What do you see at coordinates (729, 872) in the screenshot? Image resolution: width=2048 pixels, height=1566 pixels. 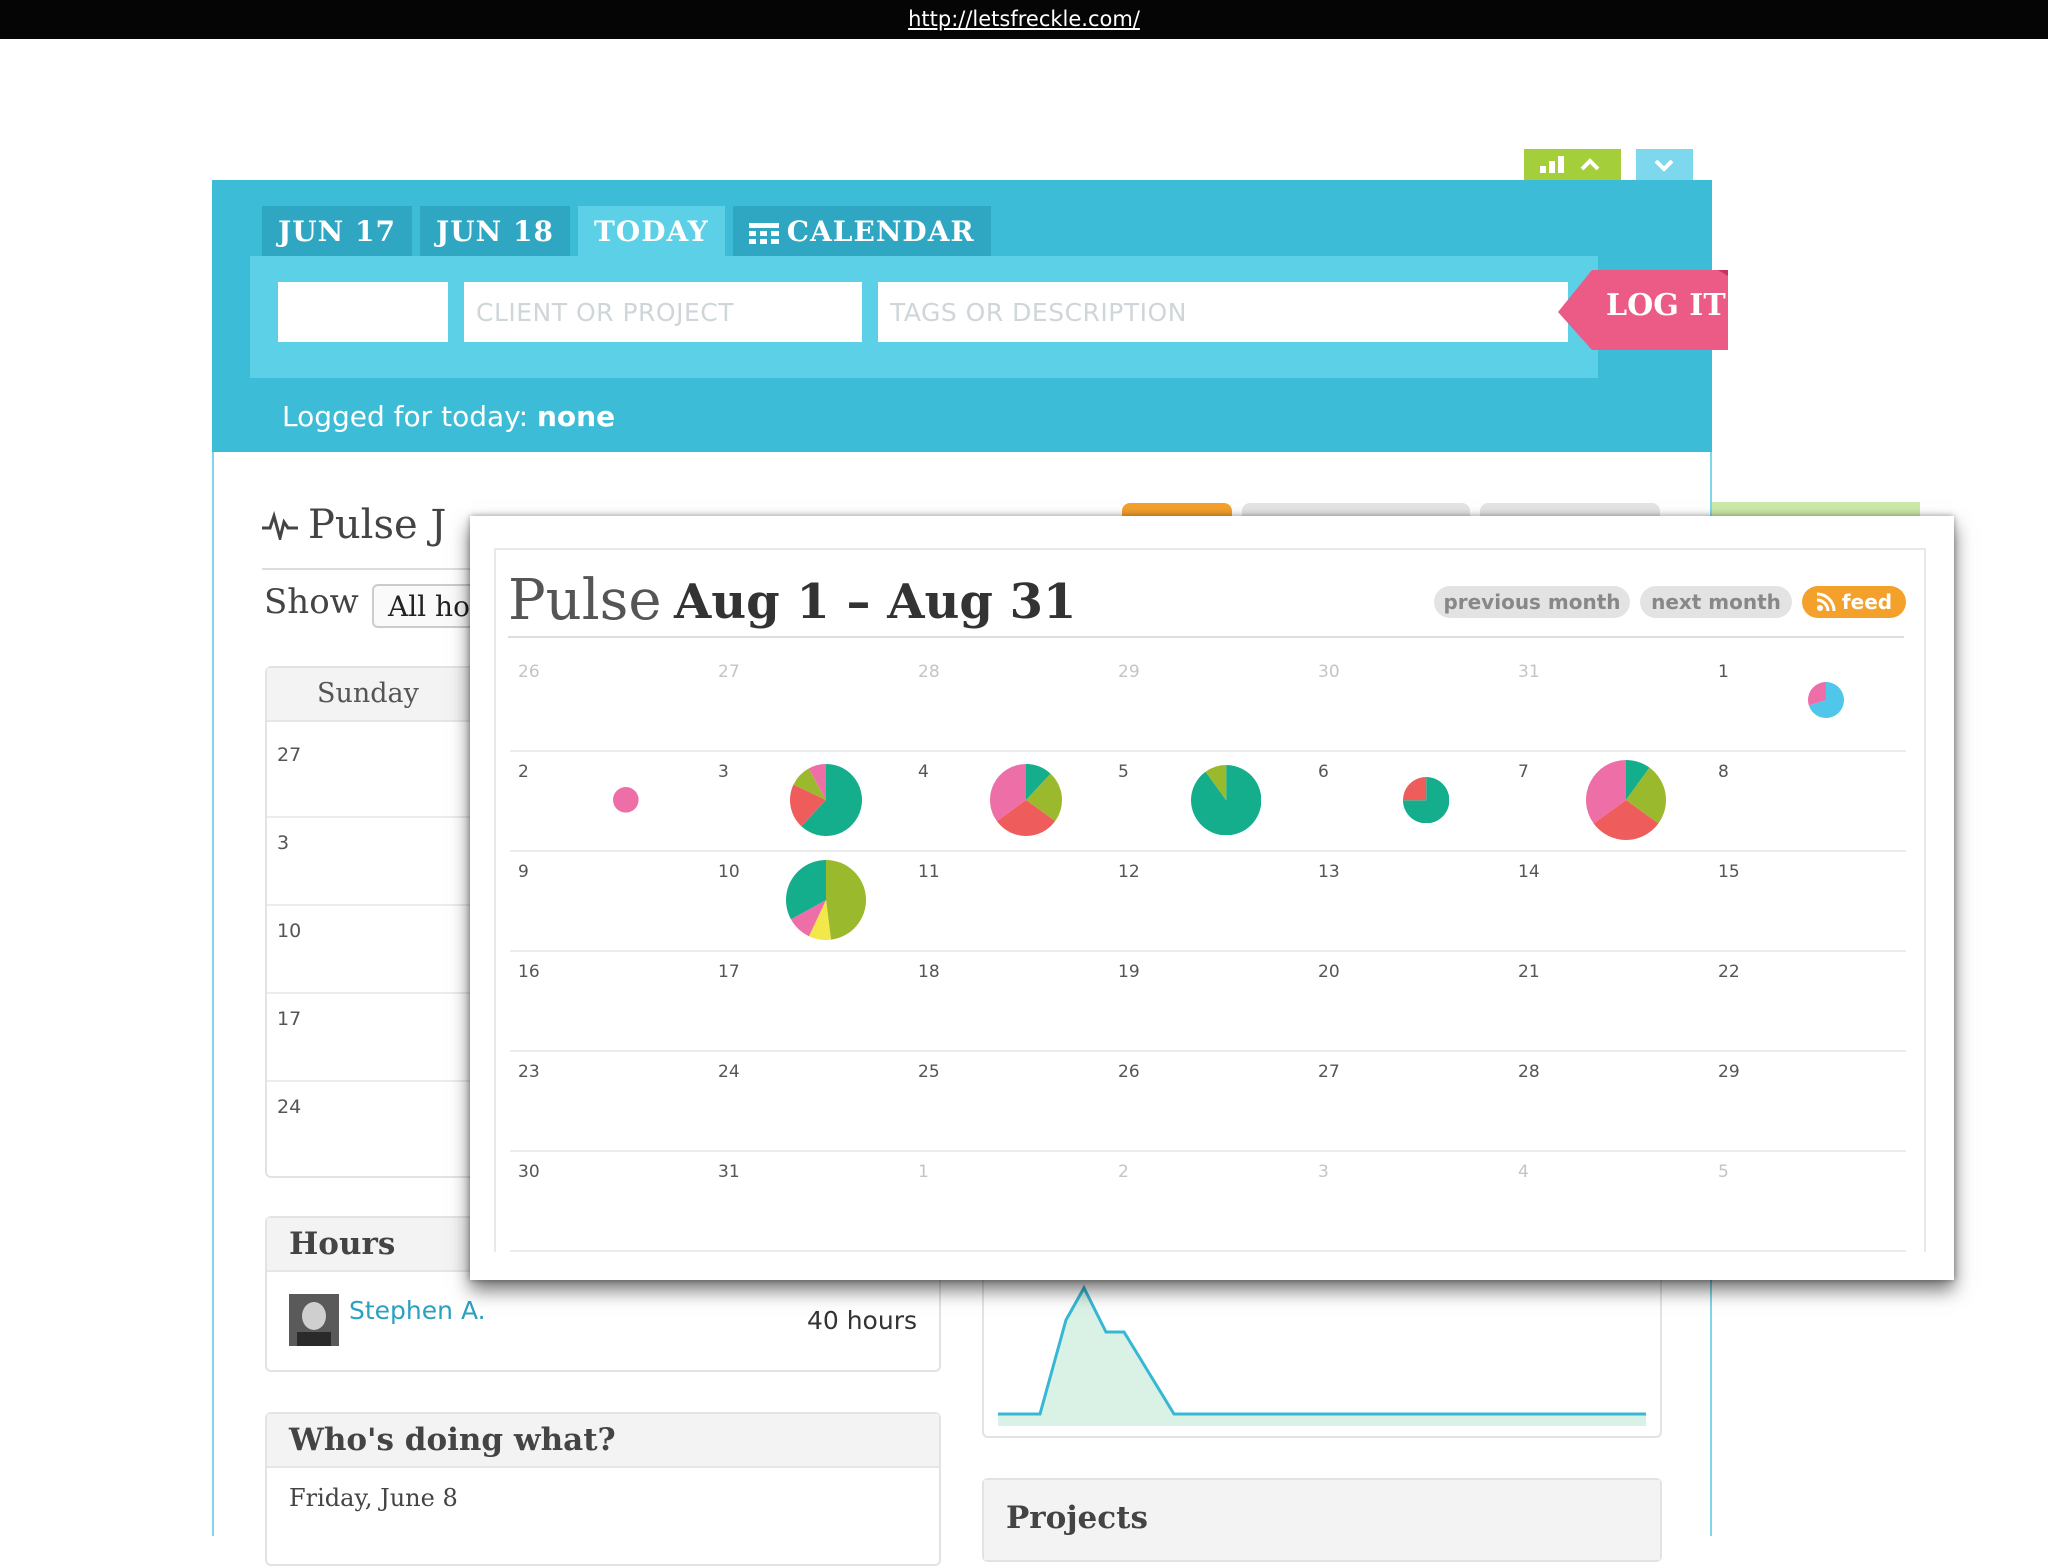 I see `day-number: 10` at bounding box center [729, 872].